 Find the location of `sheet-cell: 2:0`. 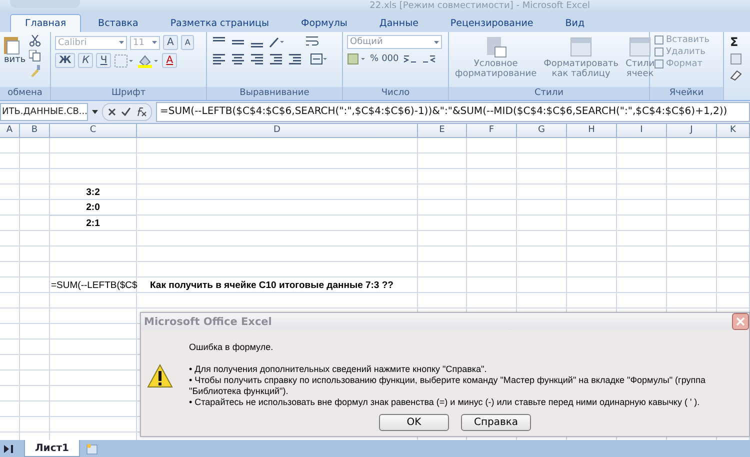

sheet-cell: 2:0 is located at coordinates (93, 208).